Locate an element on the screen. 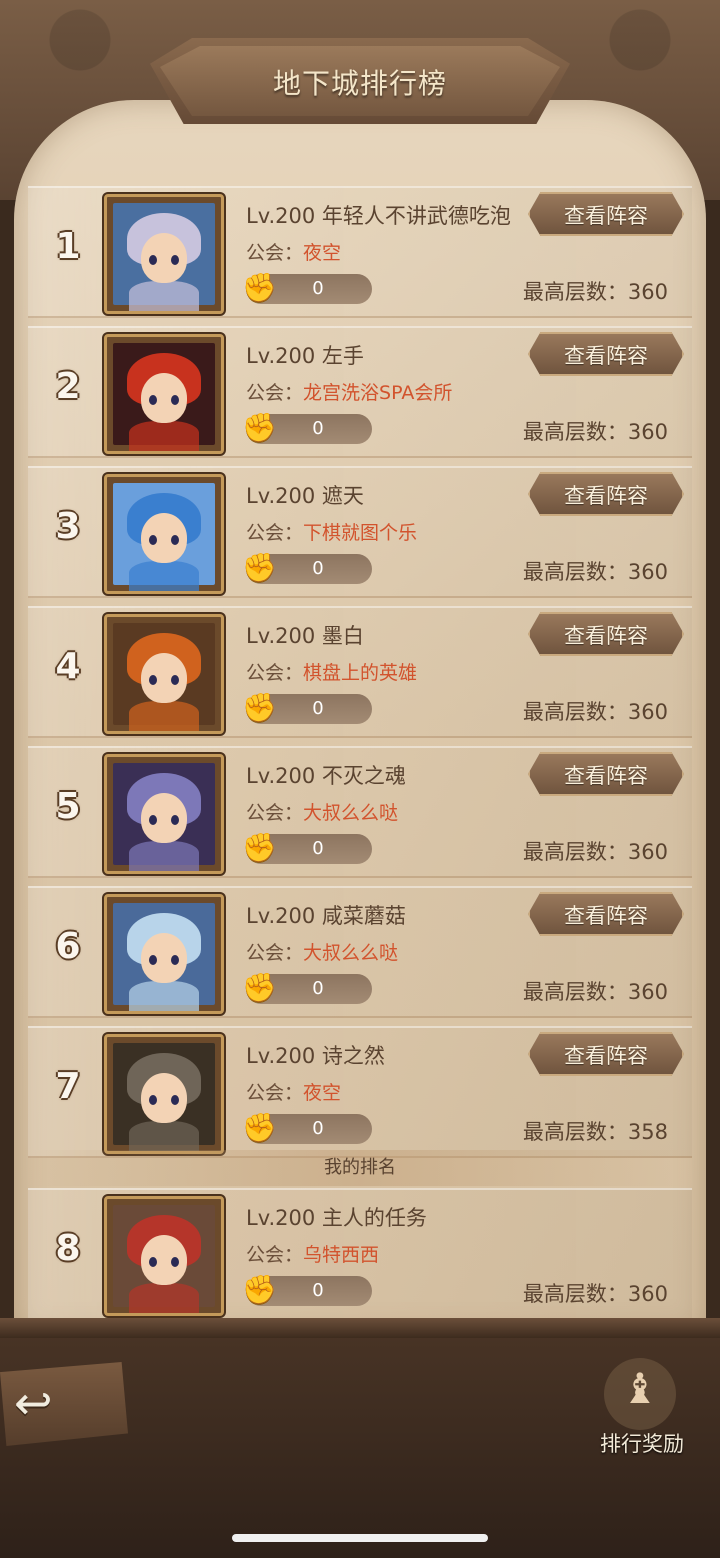  rank-number: 7 is located at coordinates (68, 1086).